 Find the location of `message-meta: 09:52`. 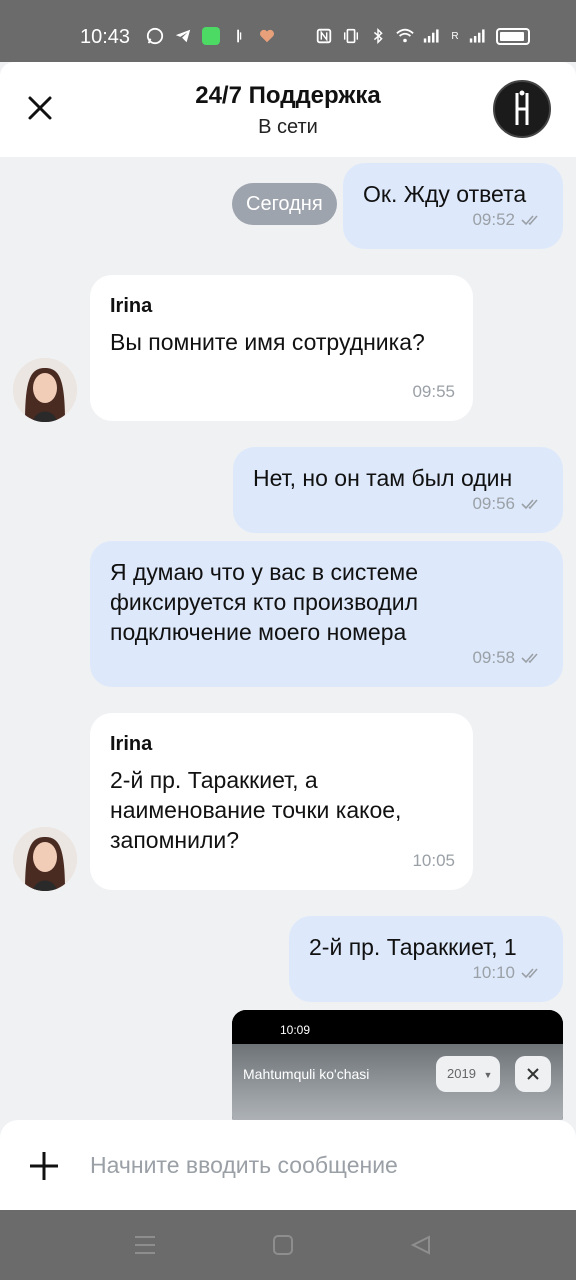

message-meta: 09:52 is located at coordinates (507, 220).